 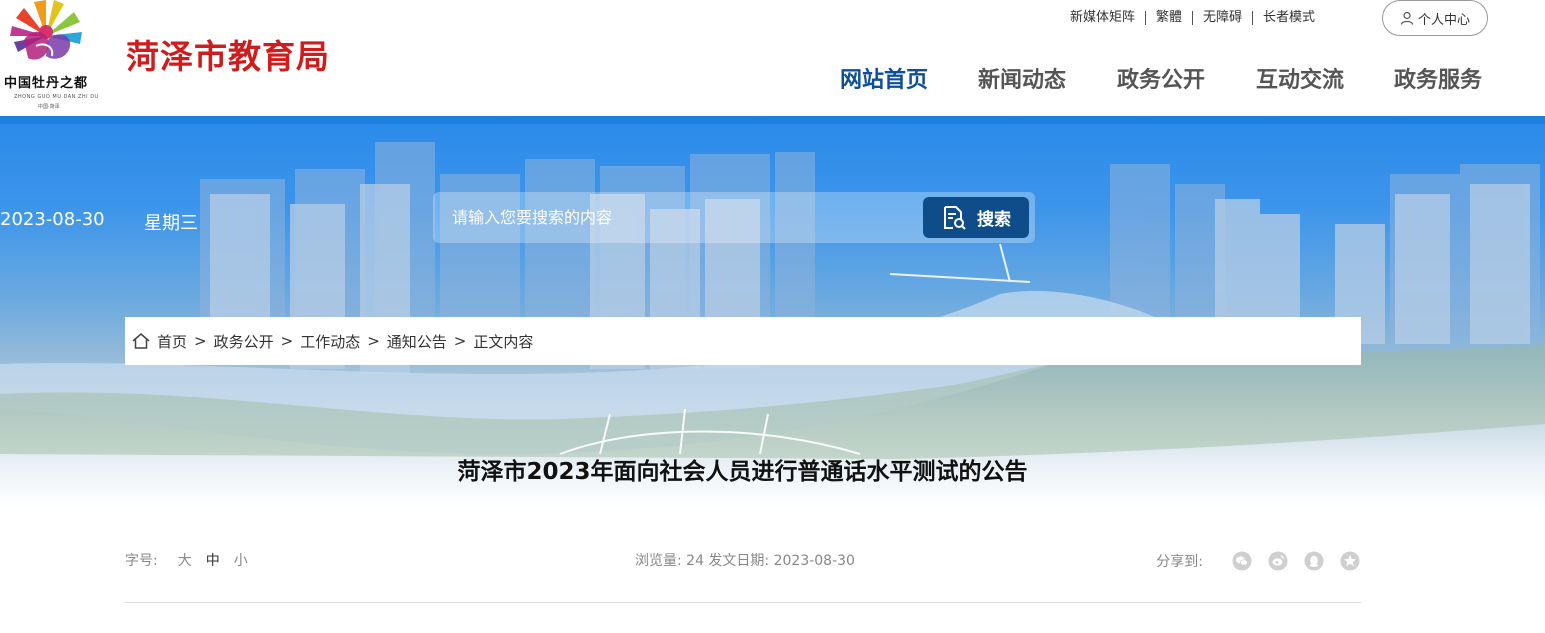 What do you see at coordinates (228, 54) in the screenshot?
I see `site-title: 菏泽市教育局` at bounding box center [228, 54].